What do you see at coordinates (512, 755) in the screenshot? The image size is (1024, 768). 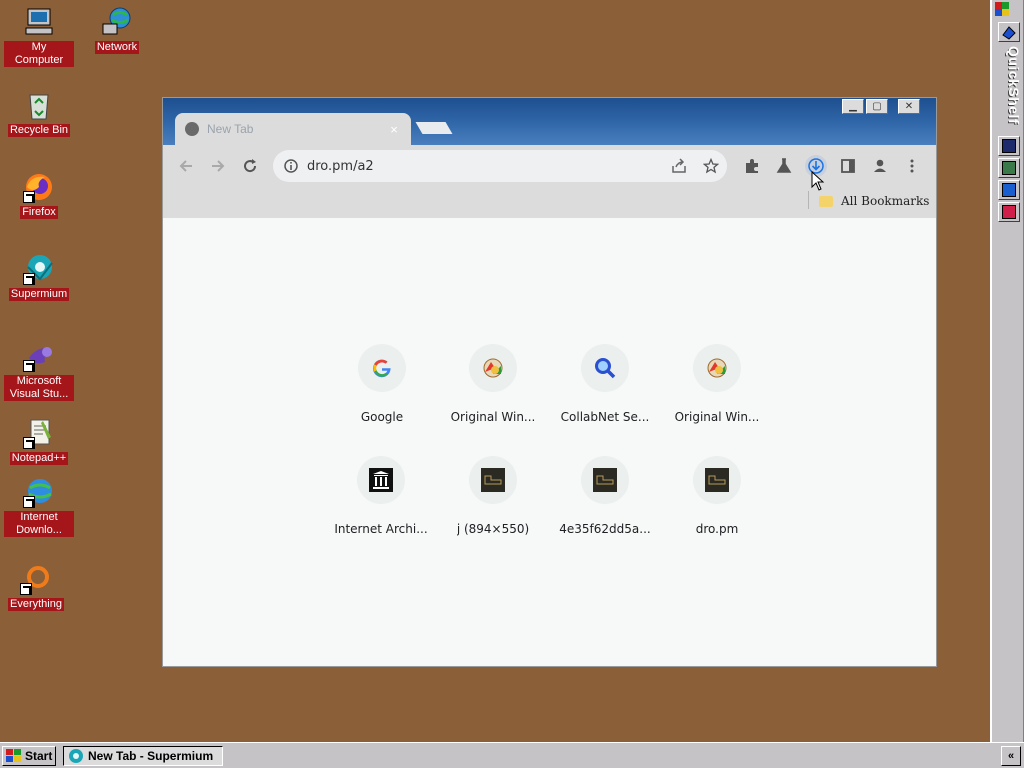 I see `taskbar: Start New Tab - Supermium «` at bounding box center [512, 755].